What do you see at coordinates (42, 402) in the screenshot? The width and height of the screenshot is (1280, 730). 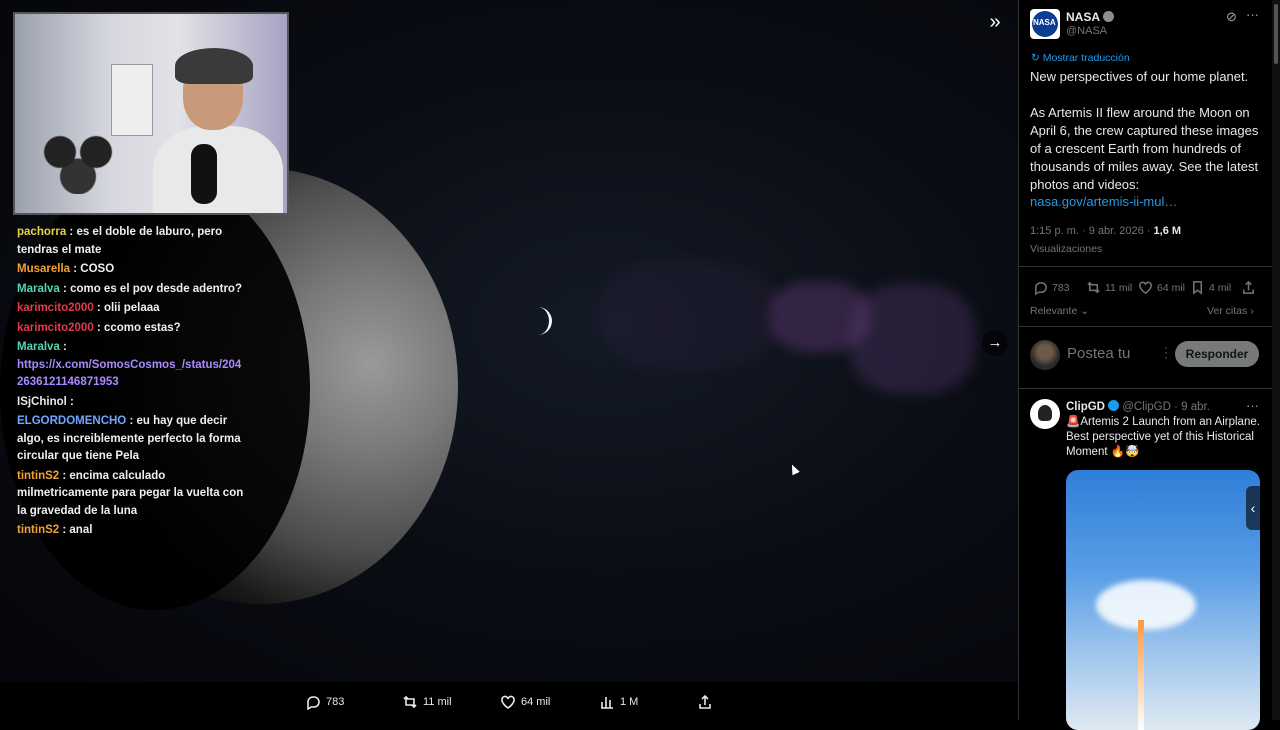 I see `chat-username: ISjChinol` at bounding box center [42, 402].